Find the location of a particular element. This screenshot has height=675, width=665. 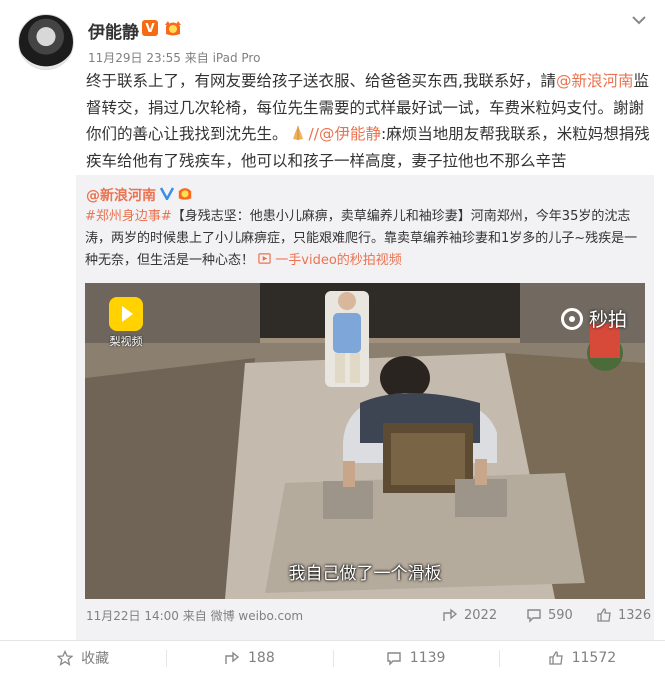

favorite-label: 收藏 is located at coordinates (95, 659).